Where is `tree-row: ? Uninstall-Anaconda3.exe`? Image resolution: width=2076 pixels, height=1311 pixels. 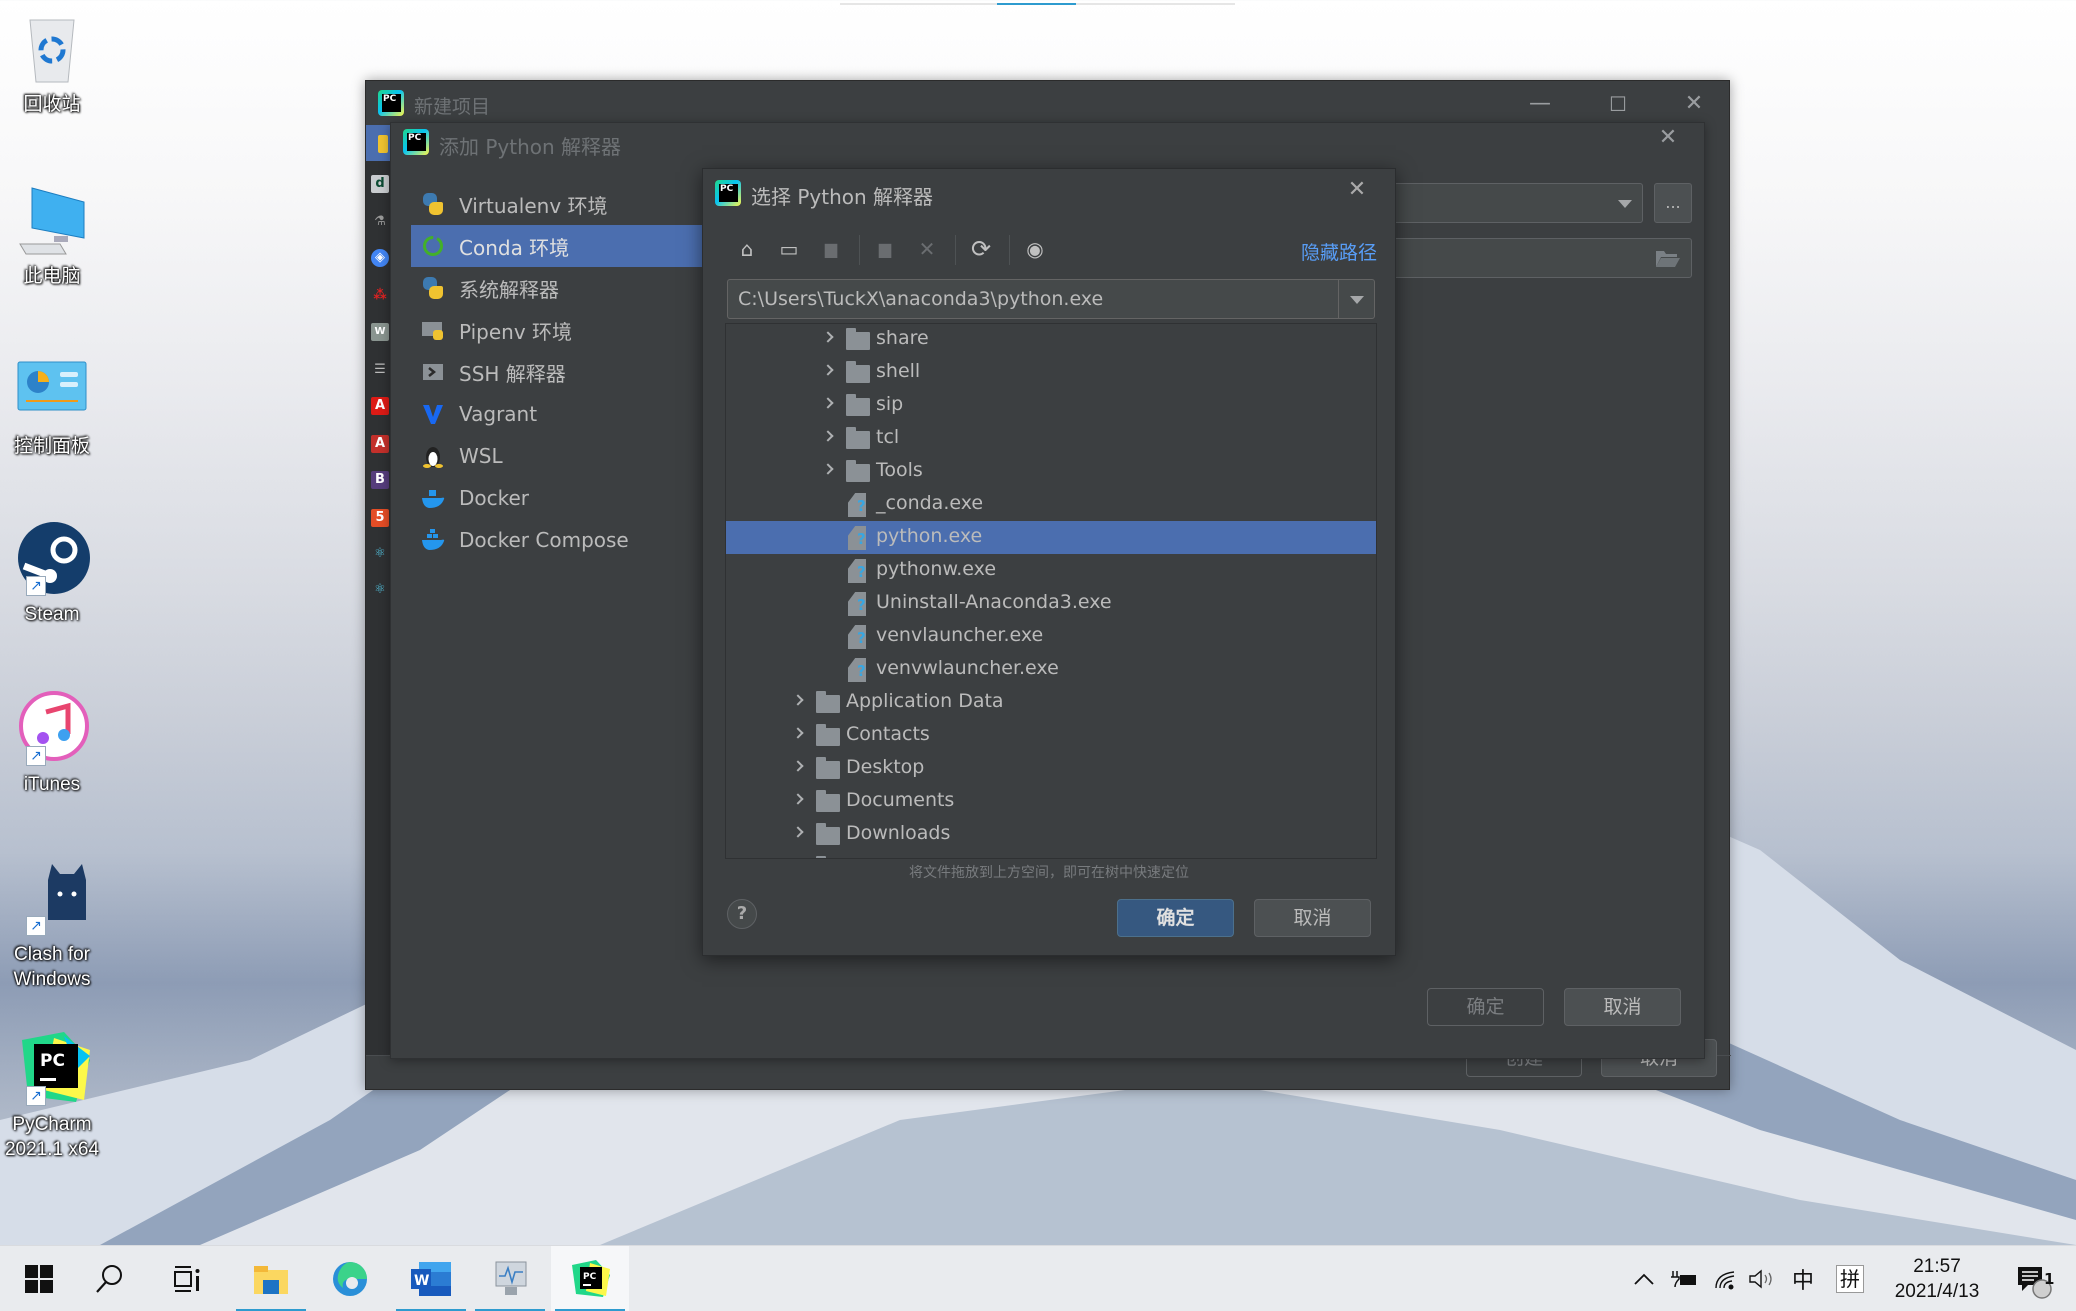
tree-row: ? Uninstall-Anaconda3.exe is located at coordinates (1051, 603).